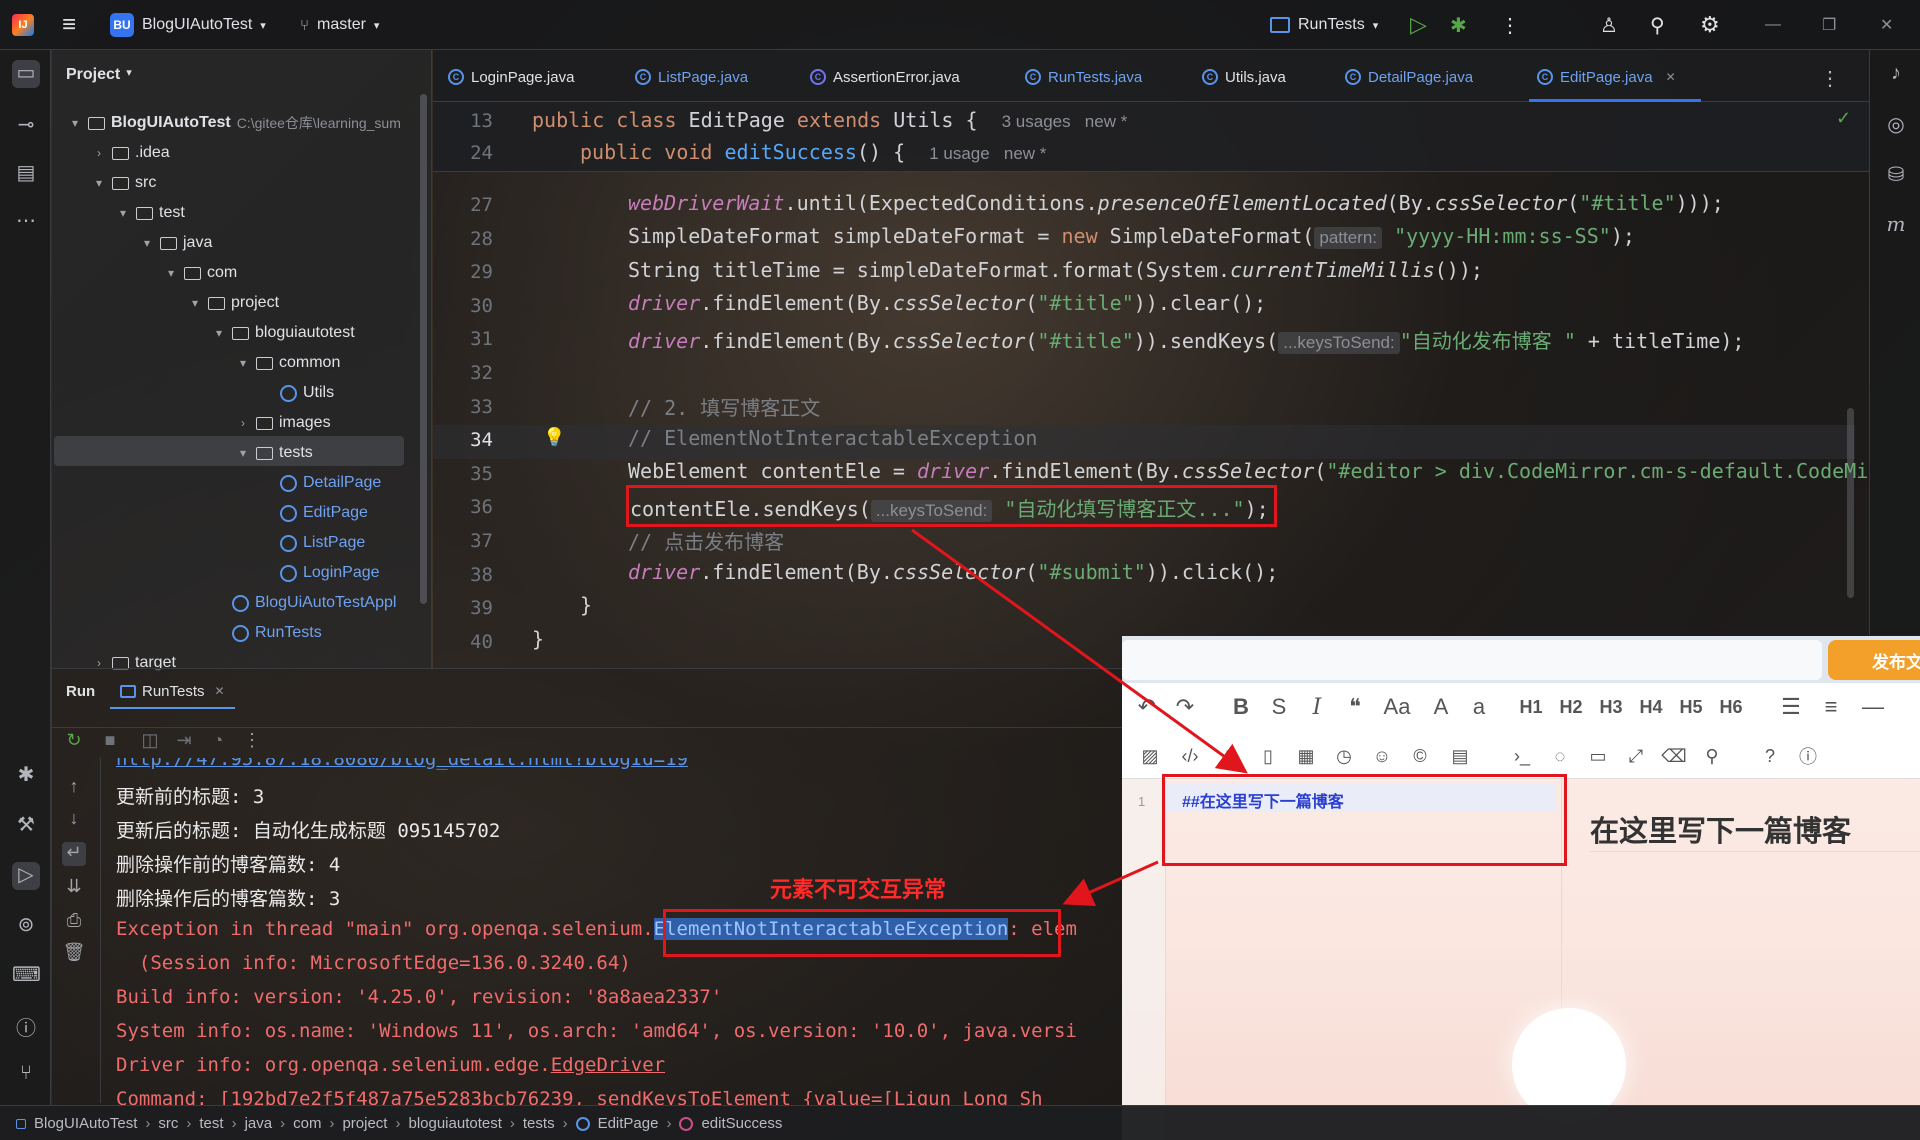 The height and width of the screenshot is (1140, 1920). What do you see at coordinates (539, 1123) in the screenshot?
I see `breadcrumb-item: tests` at bounding box center [539, 1123].